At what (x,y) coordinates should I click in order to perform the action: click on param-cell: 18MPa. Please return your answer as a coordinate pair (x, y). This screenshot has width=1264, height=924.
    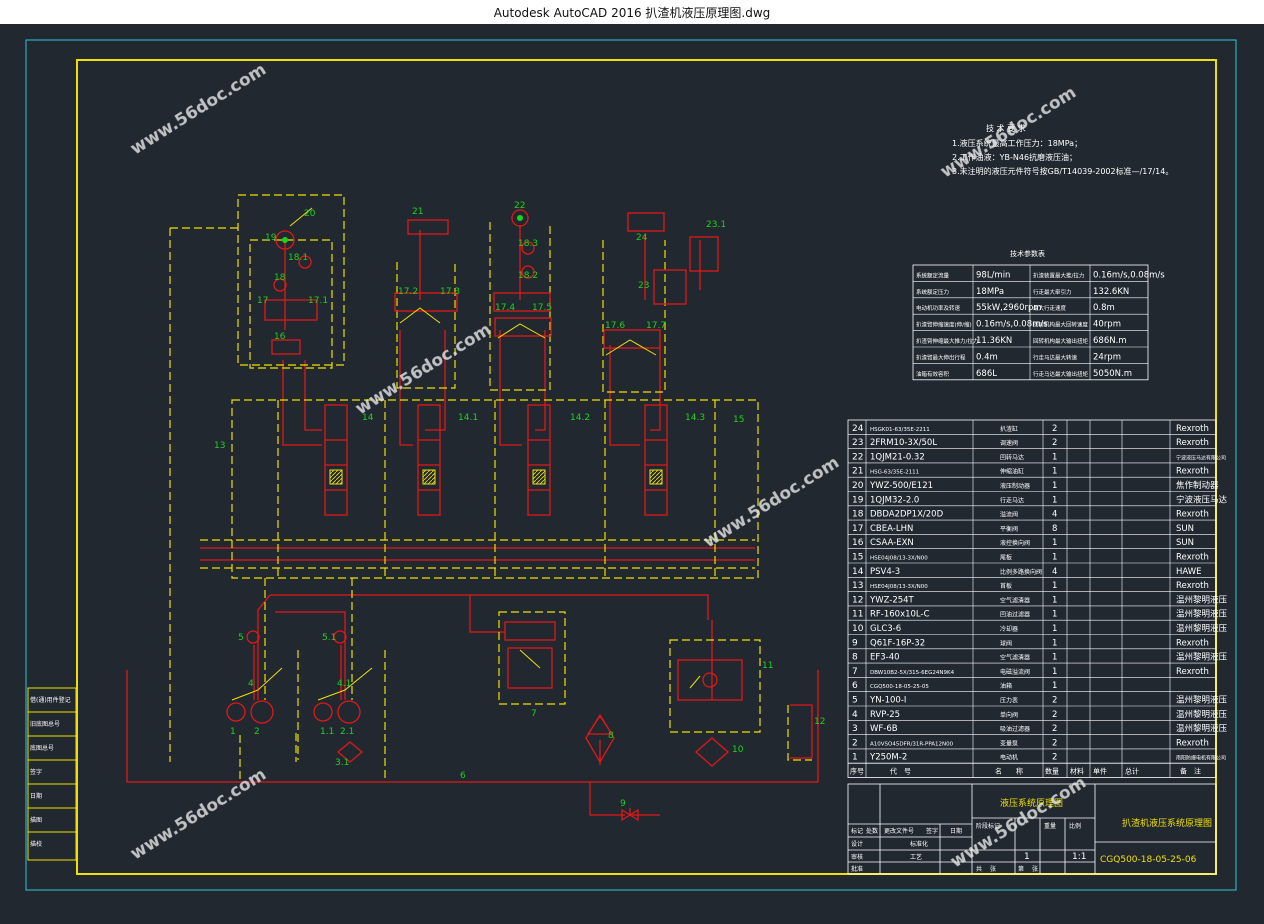
    Looking at the image, I should click on (990, 292).